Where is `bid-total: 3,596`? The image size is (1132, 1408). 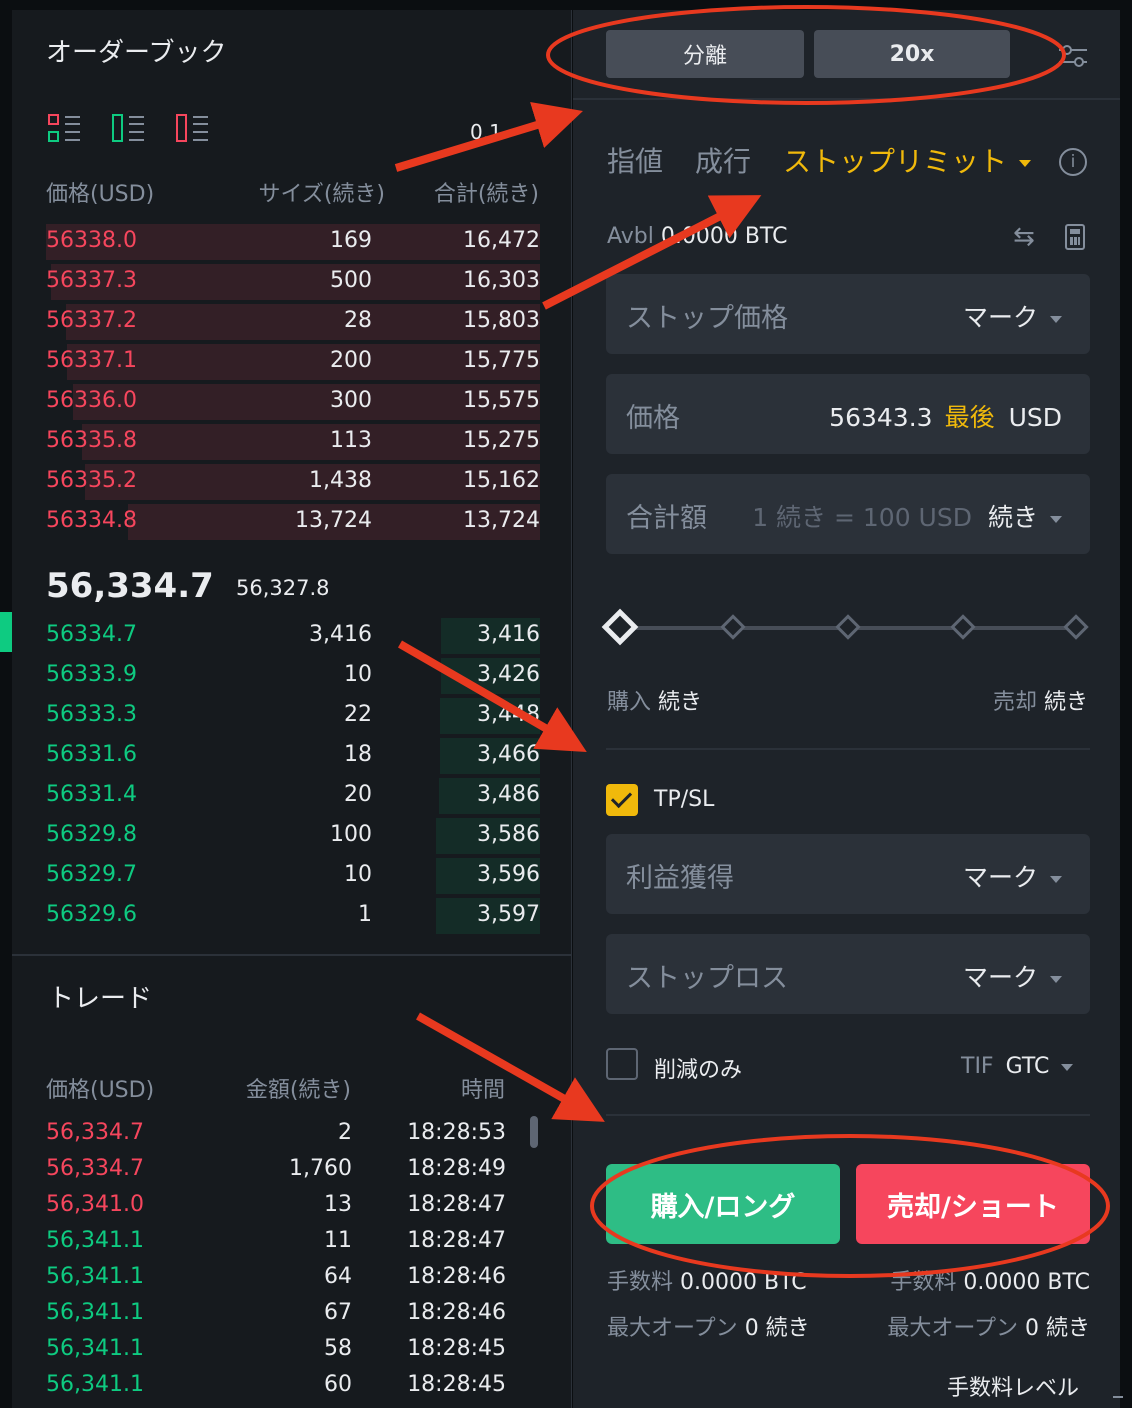 bid-total: 3,596 is located at coordinates (508, 874).